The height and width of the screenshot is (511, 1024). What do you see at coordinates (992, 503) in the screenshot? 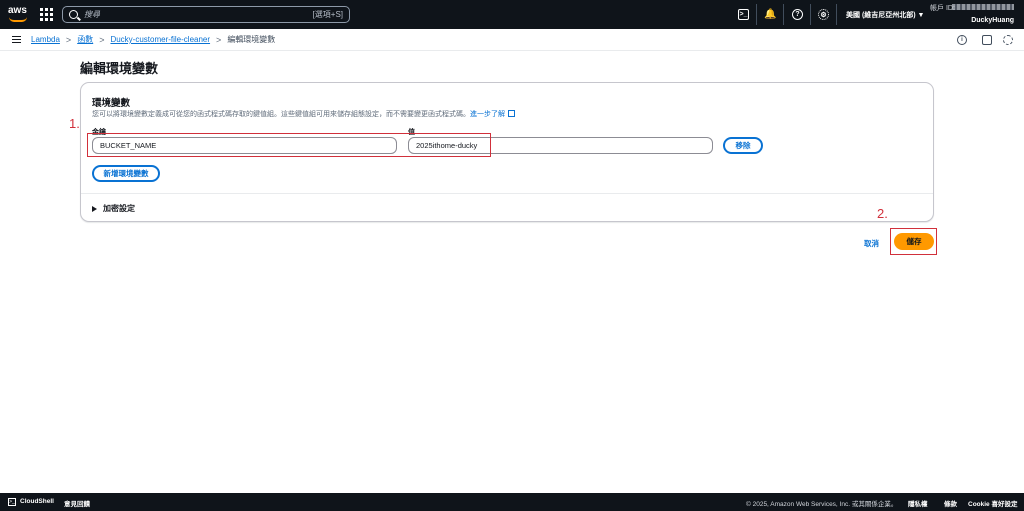
I see `cookie-preferences-link: Cookie 喜好設定` at bounding box center [992, 503].